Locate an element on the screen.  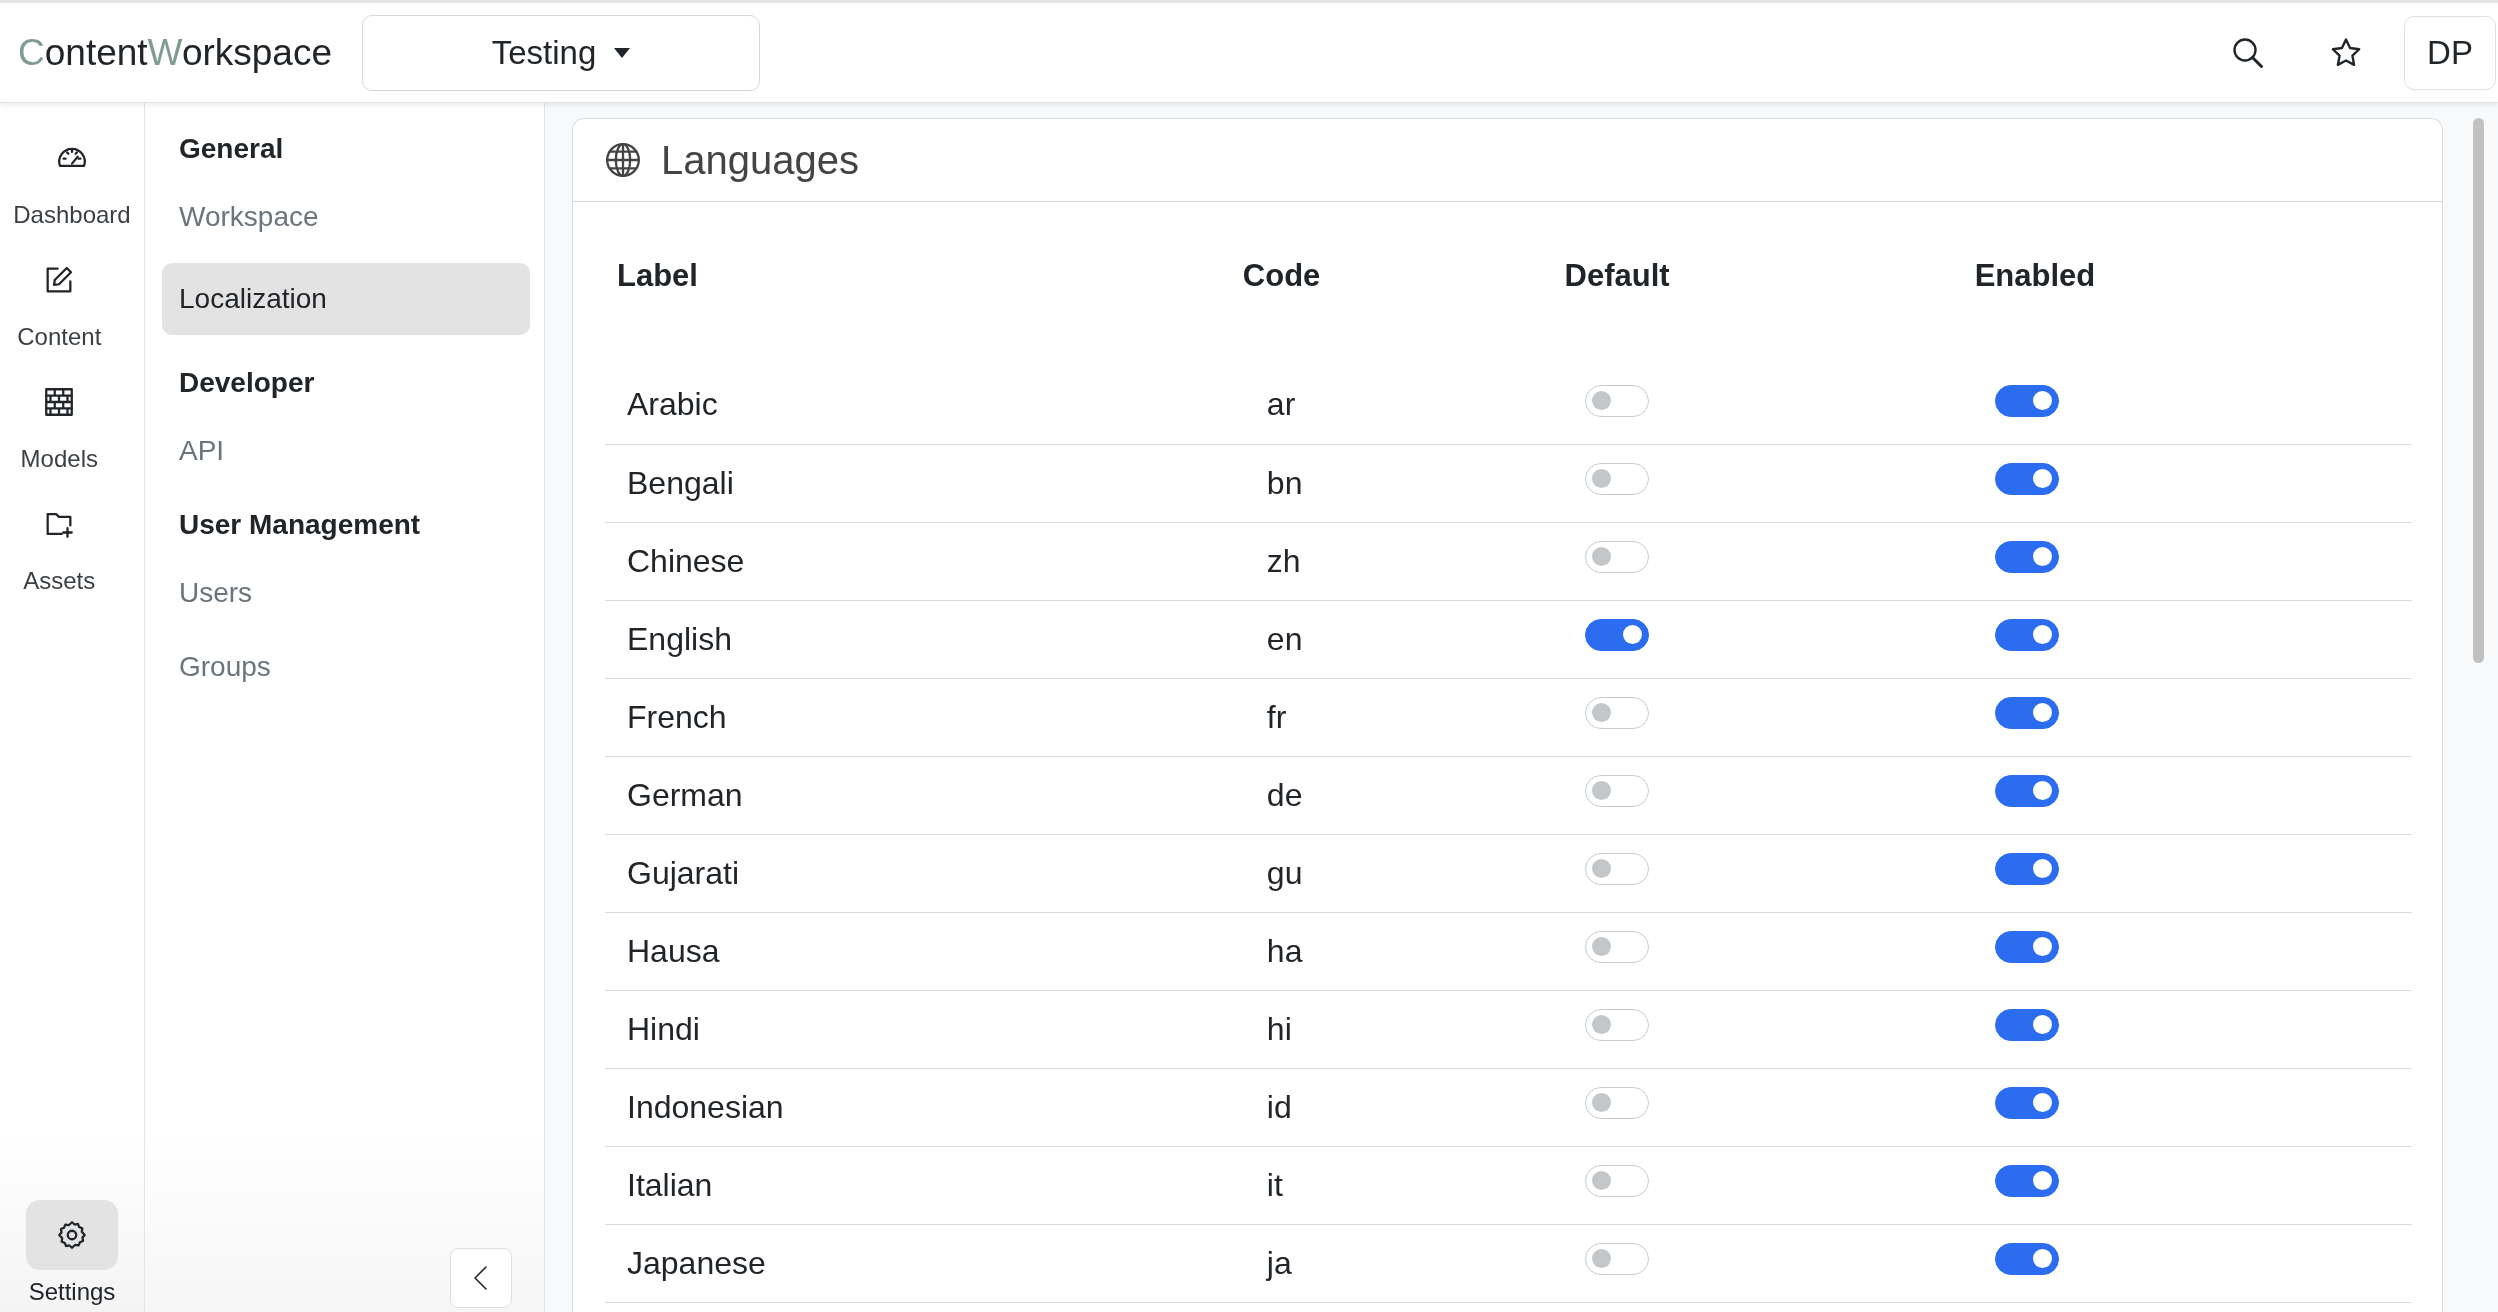
user-avatar-button: DP is located at coordinates (2450, 52).